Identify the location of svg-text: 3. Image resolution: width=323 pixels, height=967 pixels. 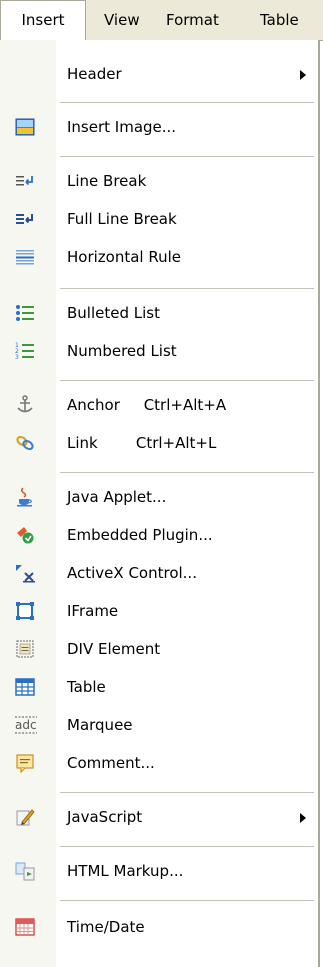
(17, 357).